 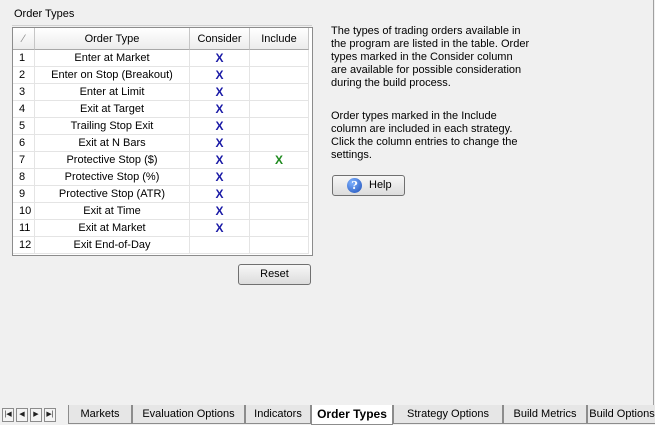 What do you see at coordinates (354, 185) in the screenshot?
I see `help-icon: ?` at bounding box center [354, 185].